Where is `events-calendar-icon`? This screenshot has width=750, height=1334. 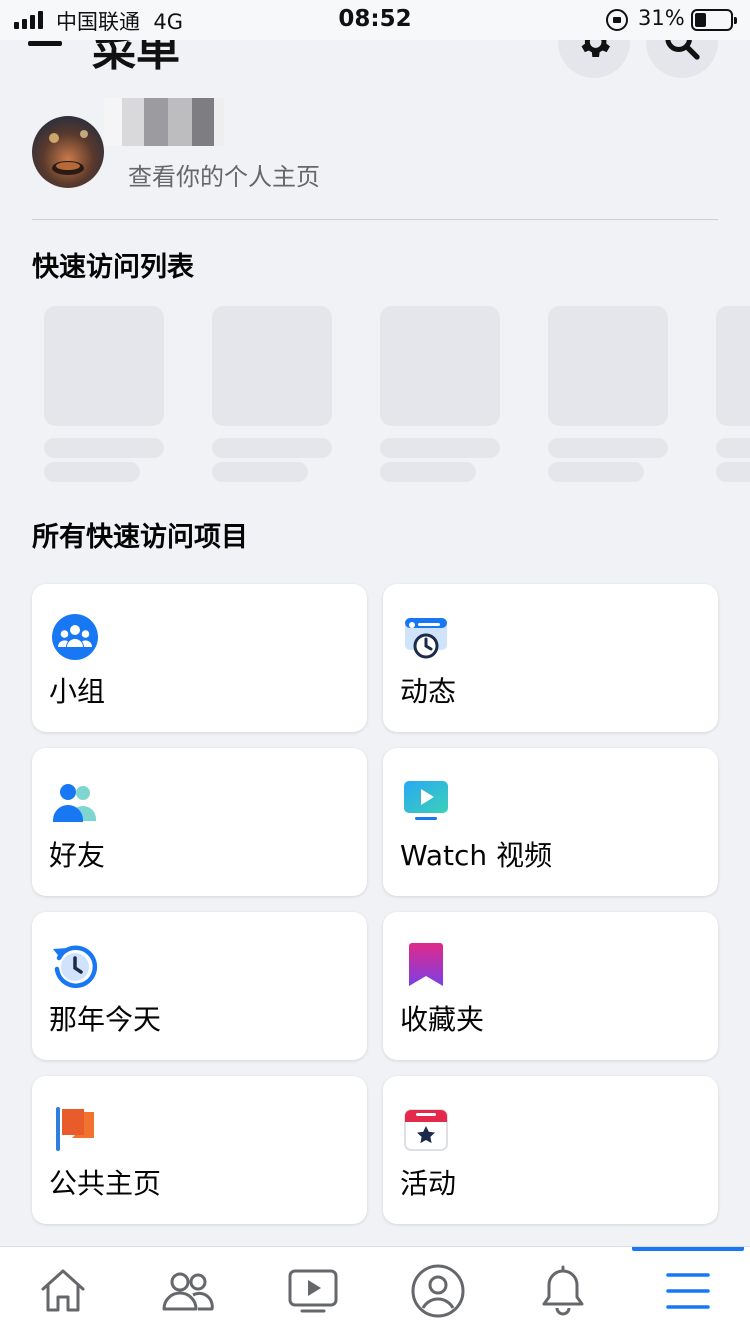
events-calendar-icon is located at coordinates (426, 1130).